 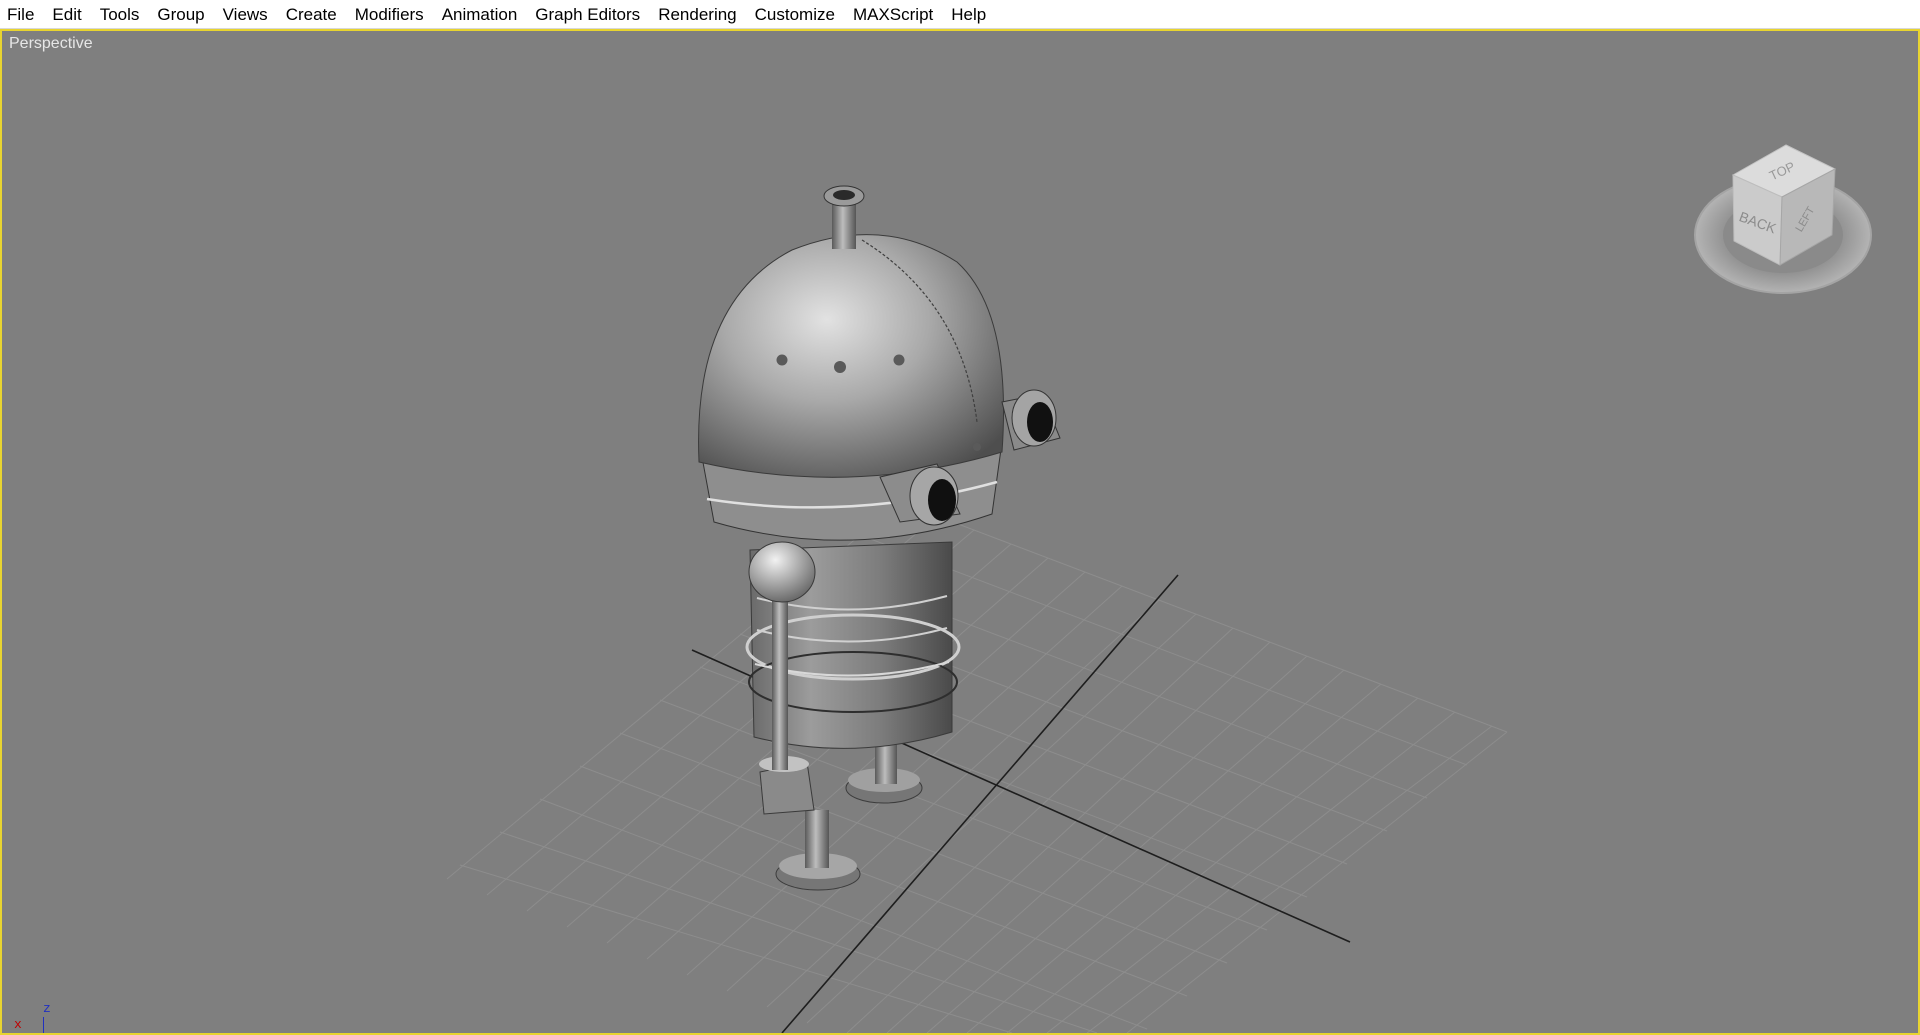 I want to click on robot-model, so click(x=879, y=538).